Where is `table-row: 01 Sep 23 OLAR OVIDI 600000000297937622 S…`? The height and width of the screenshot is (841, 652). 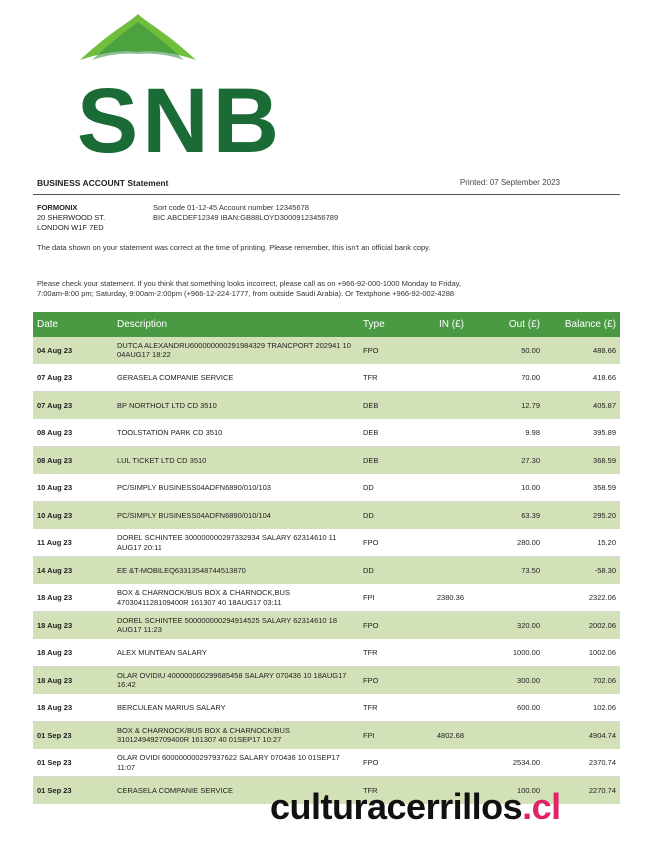
table-row: 01 Sep 23 OLAR OVIDI 600000000297937622 S… is located at coordinates (326, 763).